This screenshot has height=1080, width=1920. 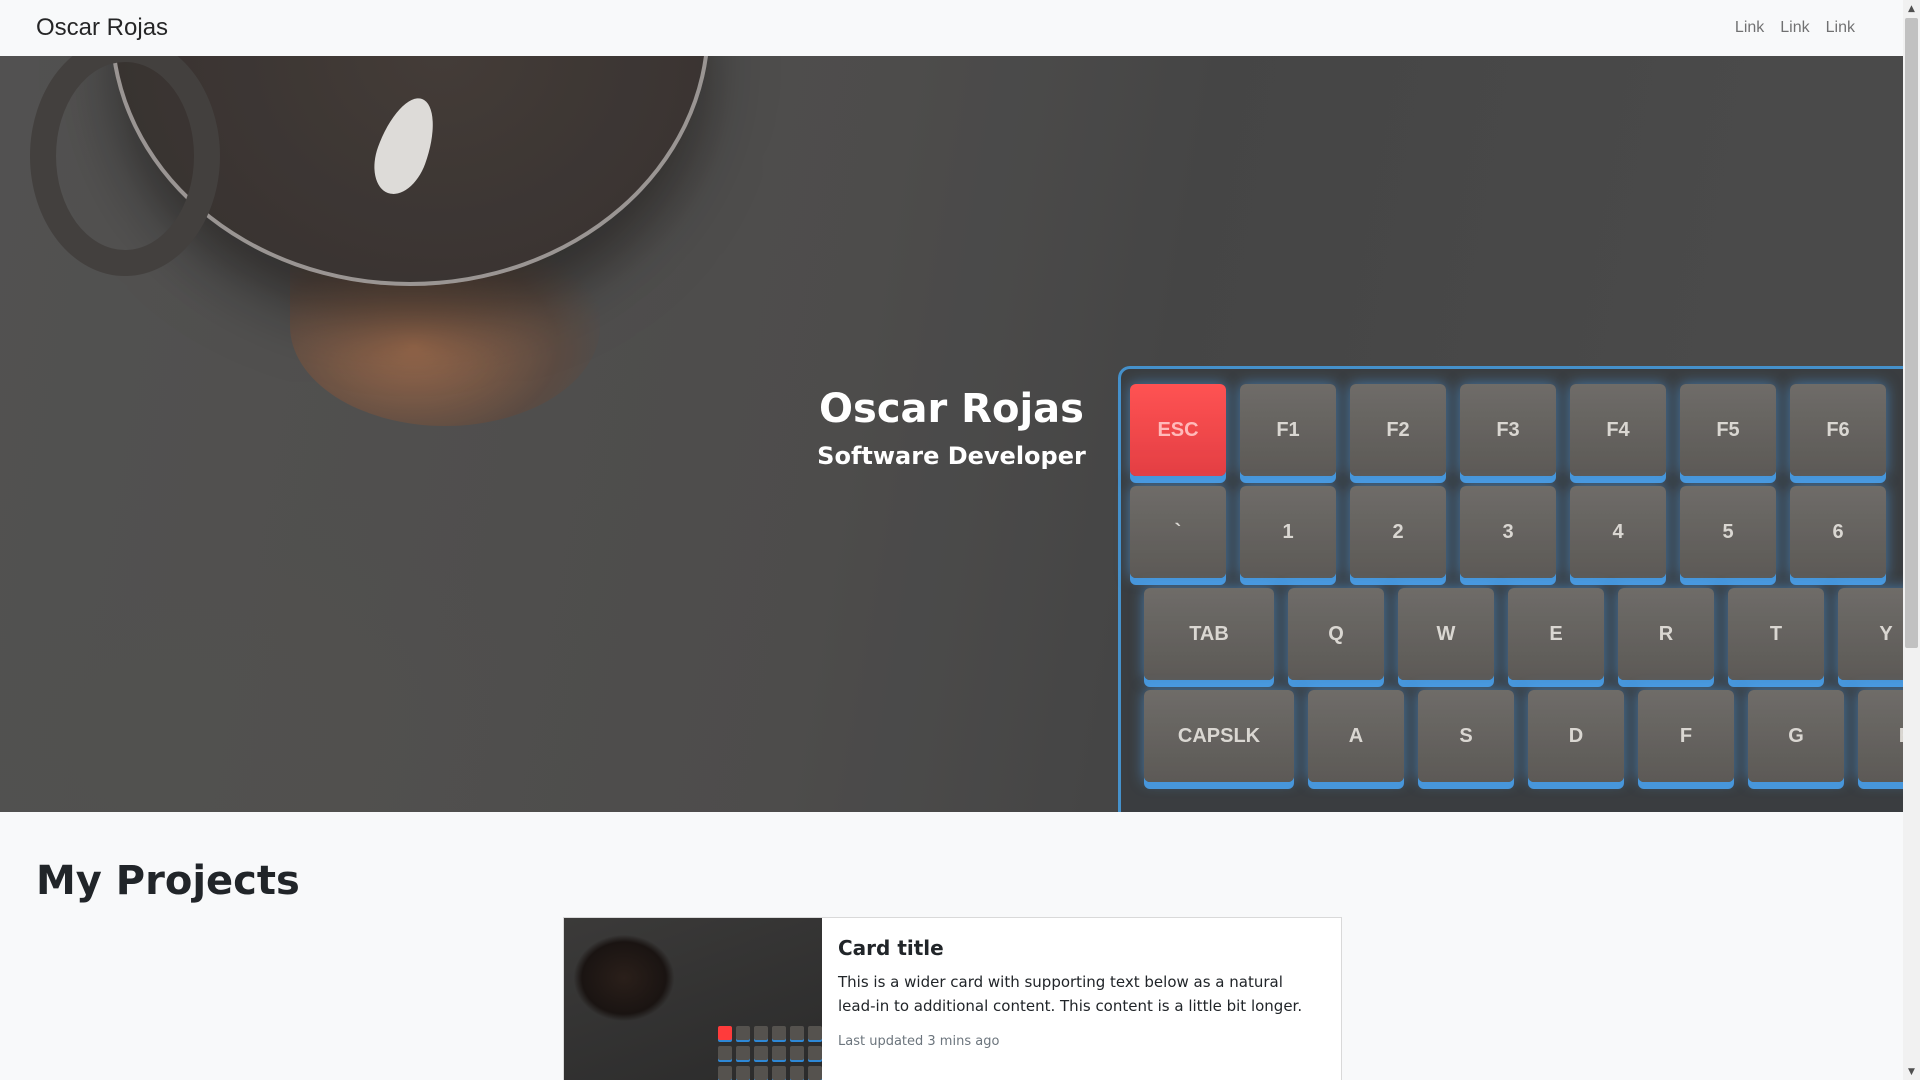 What do you see at coordinates (951, 28) in the screenshot?
I see `navbar: Oscar Rojas Link Link Link` at bounding box center [951, 28].